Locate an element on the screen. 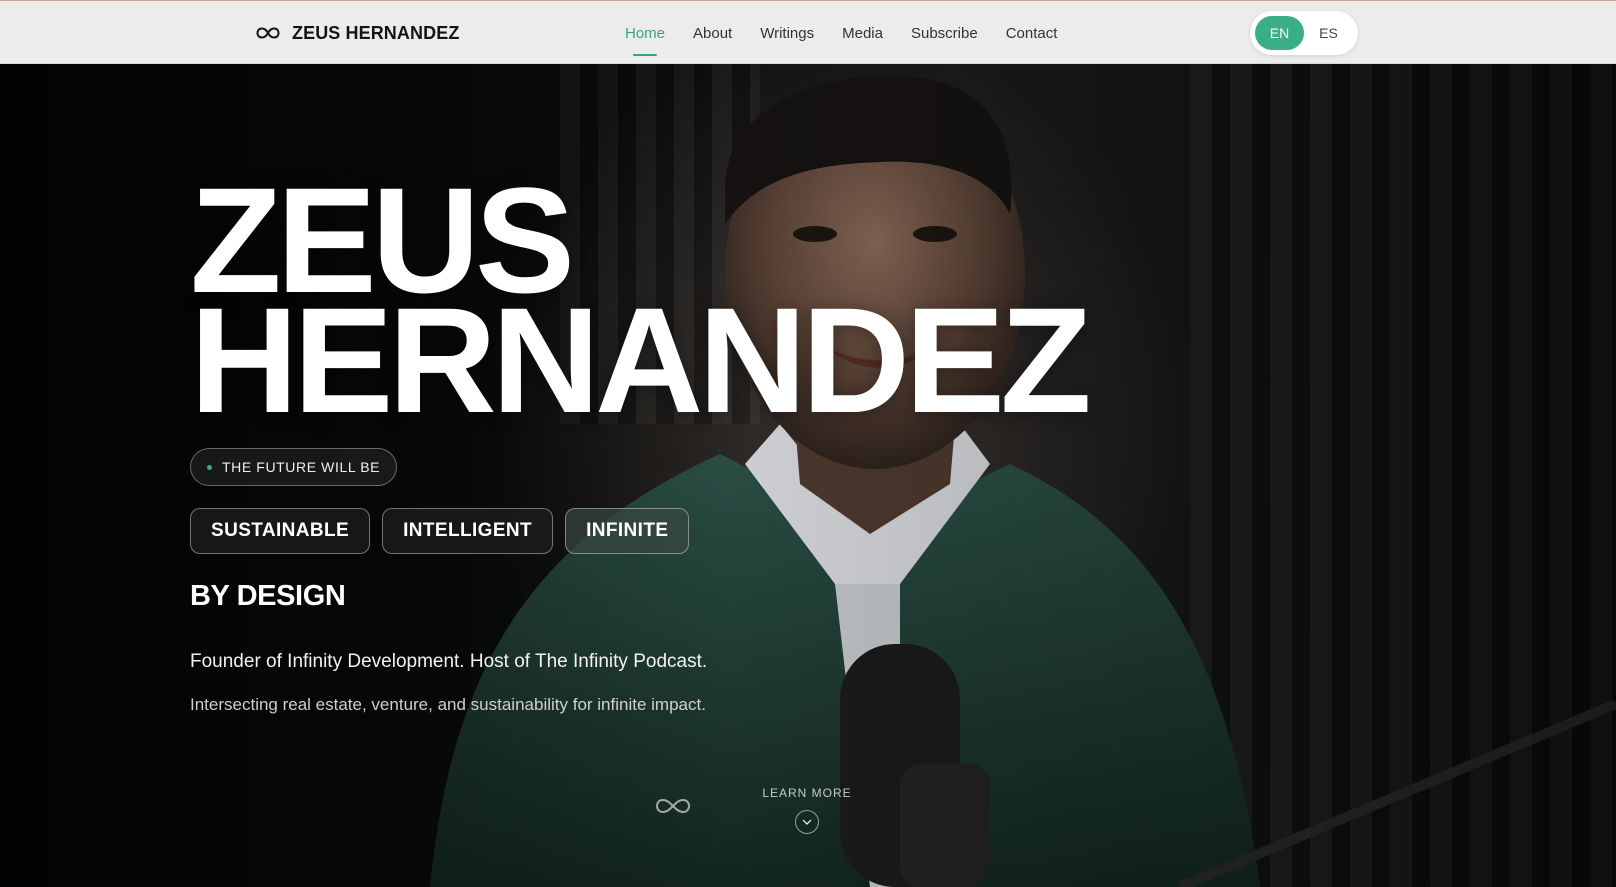 Image resolution: width=1616 pixels, height=887 pixels. chip-infinite: INFINITE is located at coordinates (627, 531).